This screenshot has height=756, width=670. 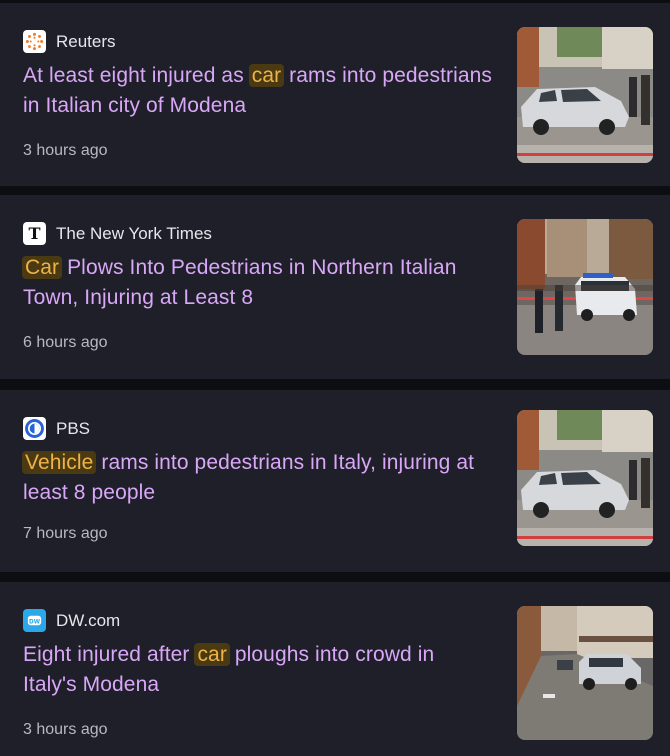 What do you see at coordinates (86, 41) in the screenshot?
I see `source-name: Reuters` at bounding box center [86, 41].